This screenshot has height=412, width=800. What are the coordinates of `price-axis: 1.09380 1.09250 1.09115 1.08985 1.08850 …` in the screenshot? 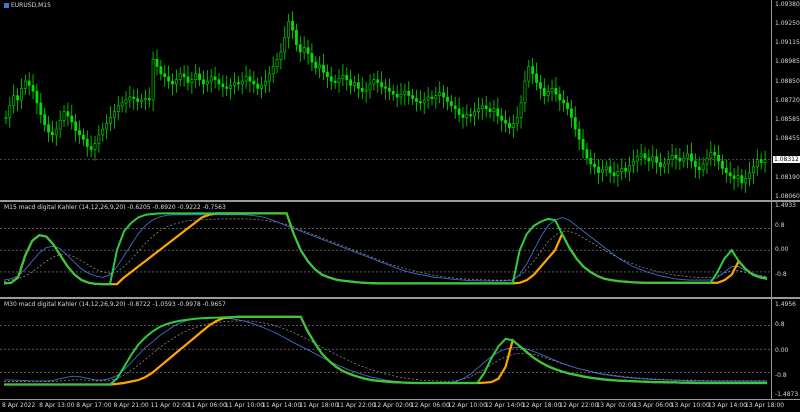 It's located at (785, 100).